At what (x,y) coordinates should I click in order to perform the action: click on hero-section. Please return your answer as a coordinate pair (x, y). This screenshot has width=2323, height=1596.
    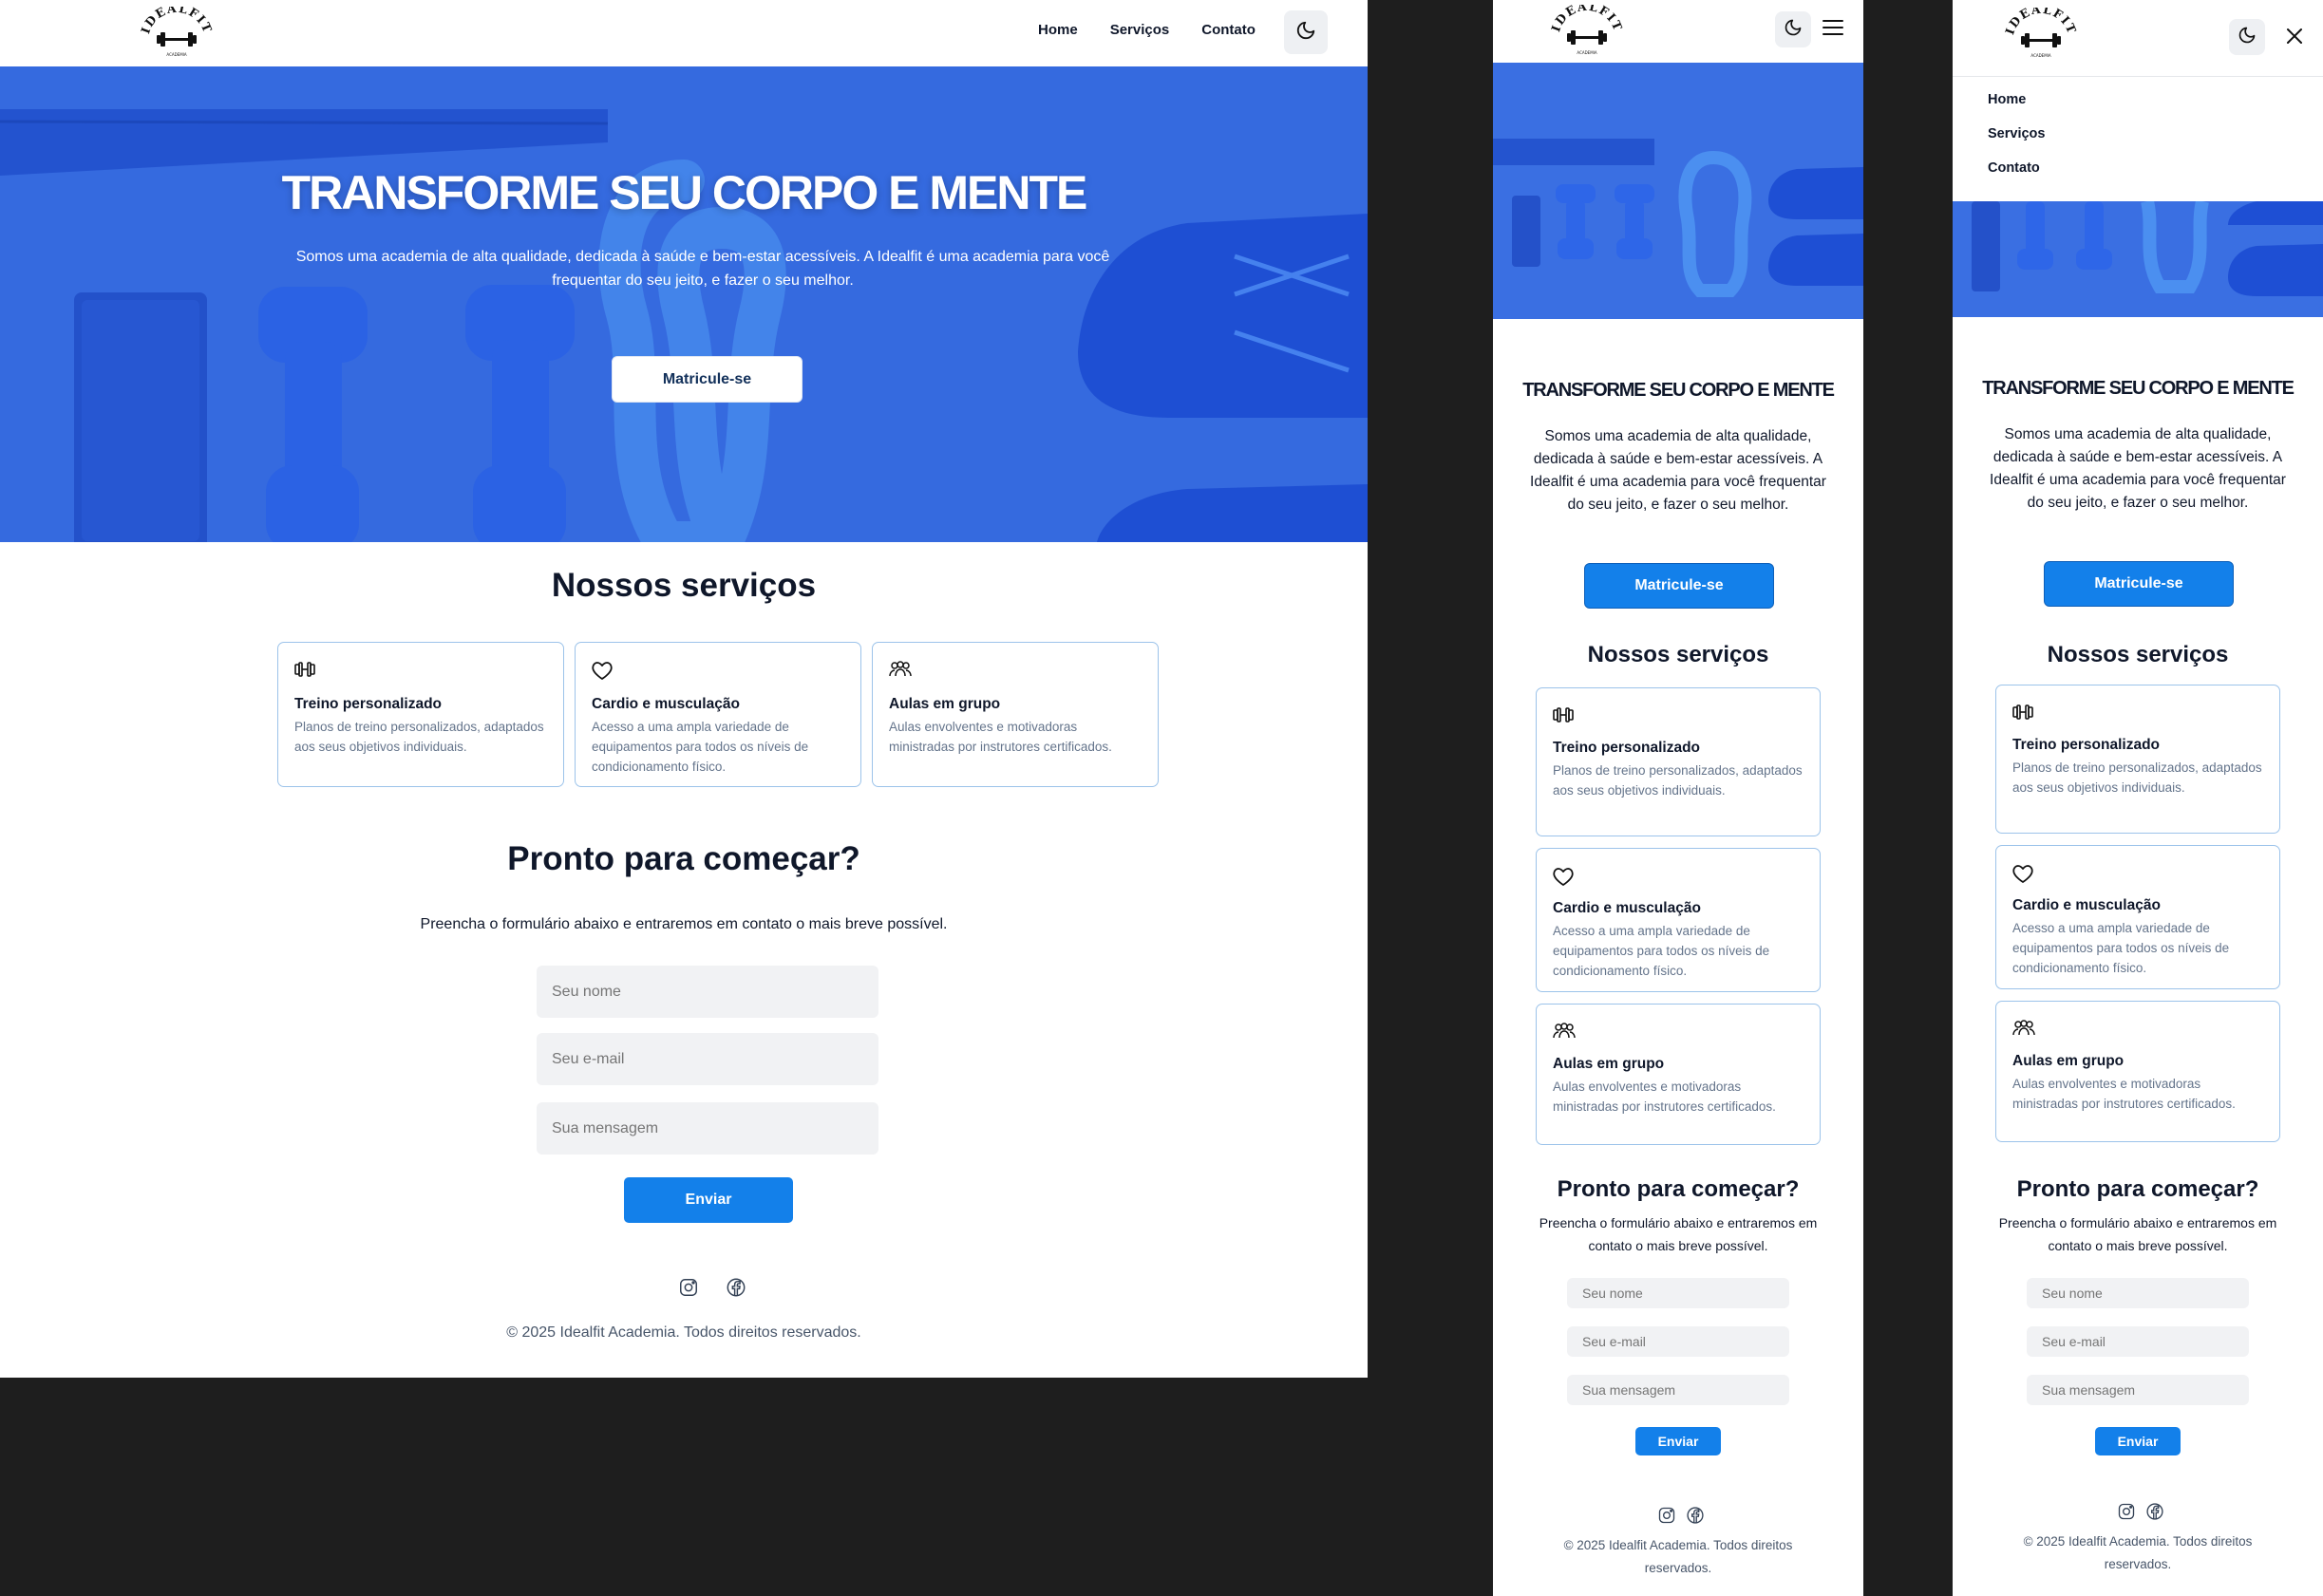
    Looking at the image, I should click on (1678, 191).